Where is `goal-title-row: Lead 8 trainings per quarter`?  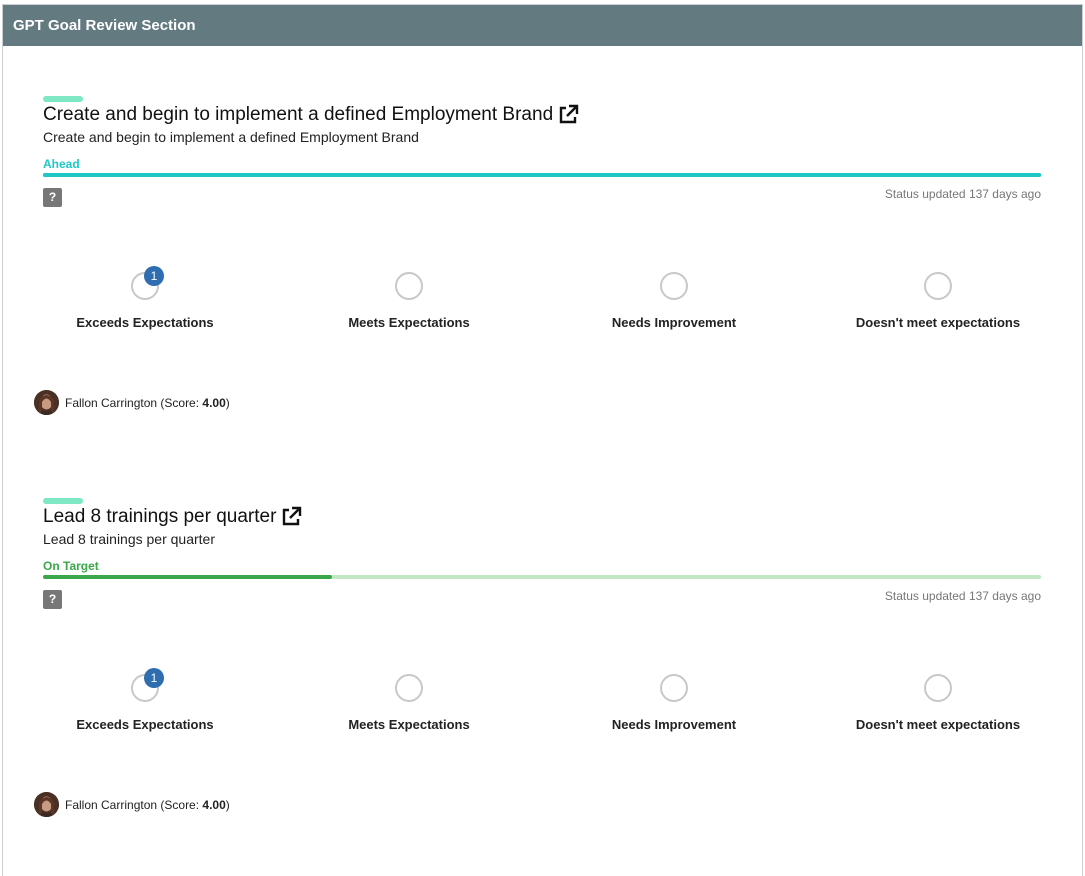 goal-title-row: Lead 8 trainings per quarter is located at coordinates (172, 517).